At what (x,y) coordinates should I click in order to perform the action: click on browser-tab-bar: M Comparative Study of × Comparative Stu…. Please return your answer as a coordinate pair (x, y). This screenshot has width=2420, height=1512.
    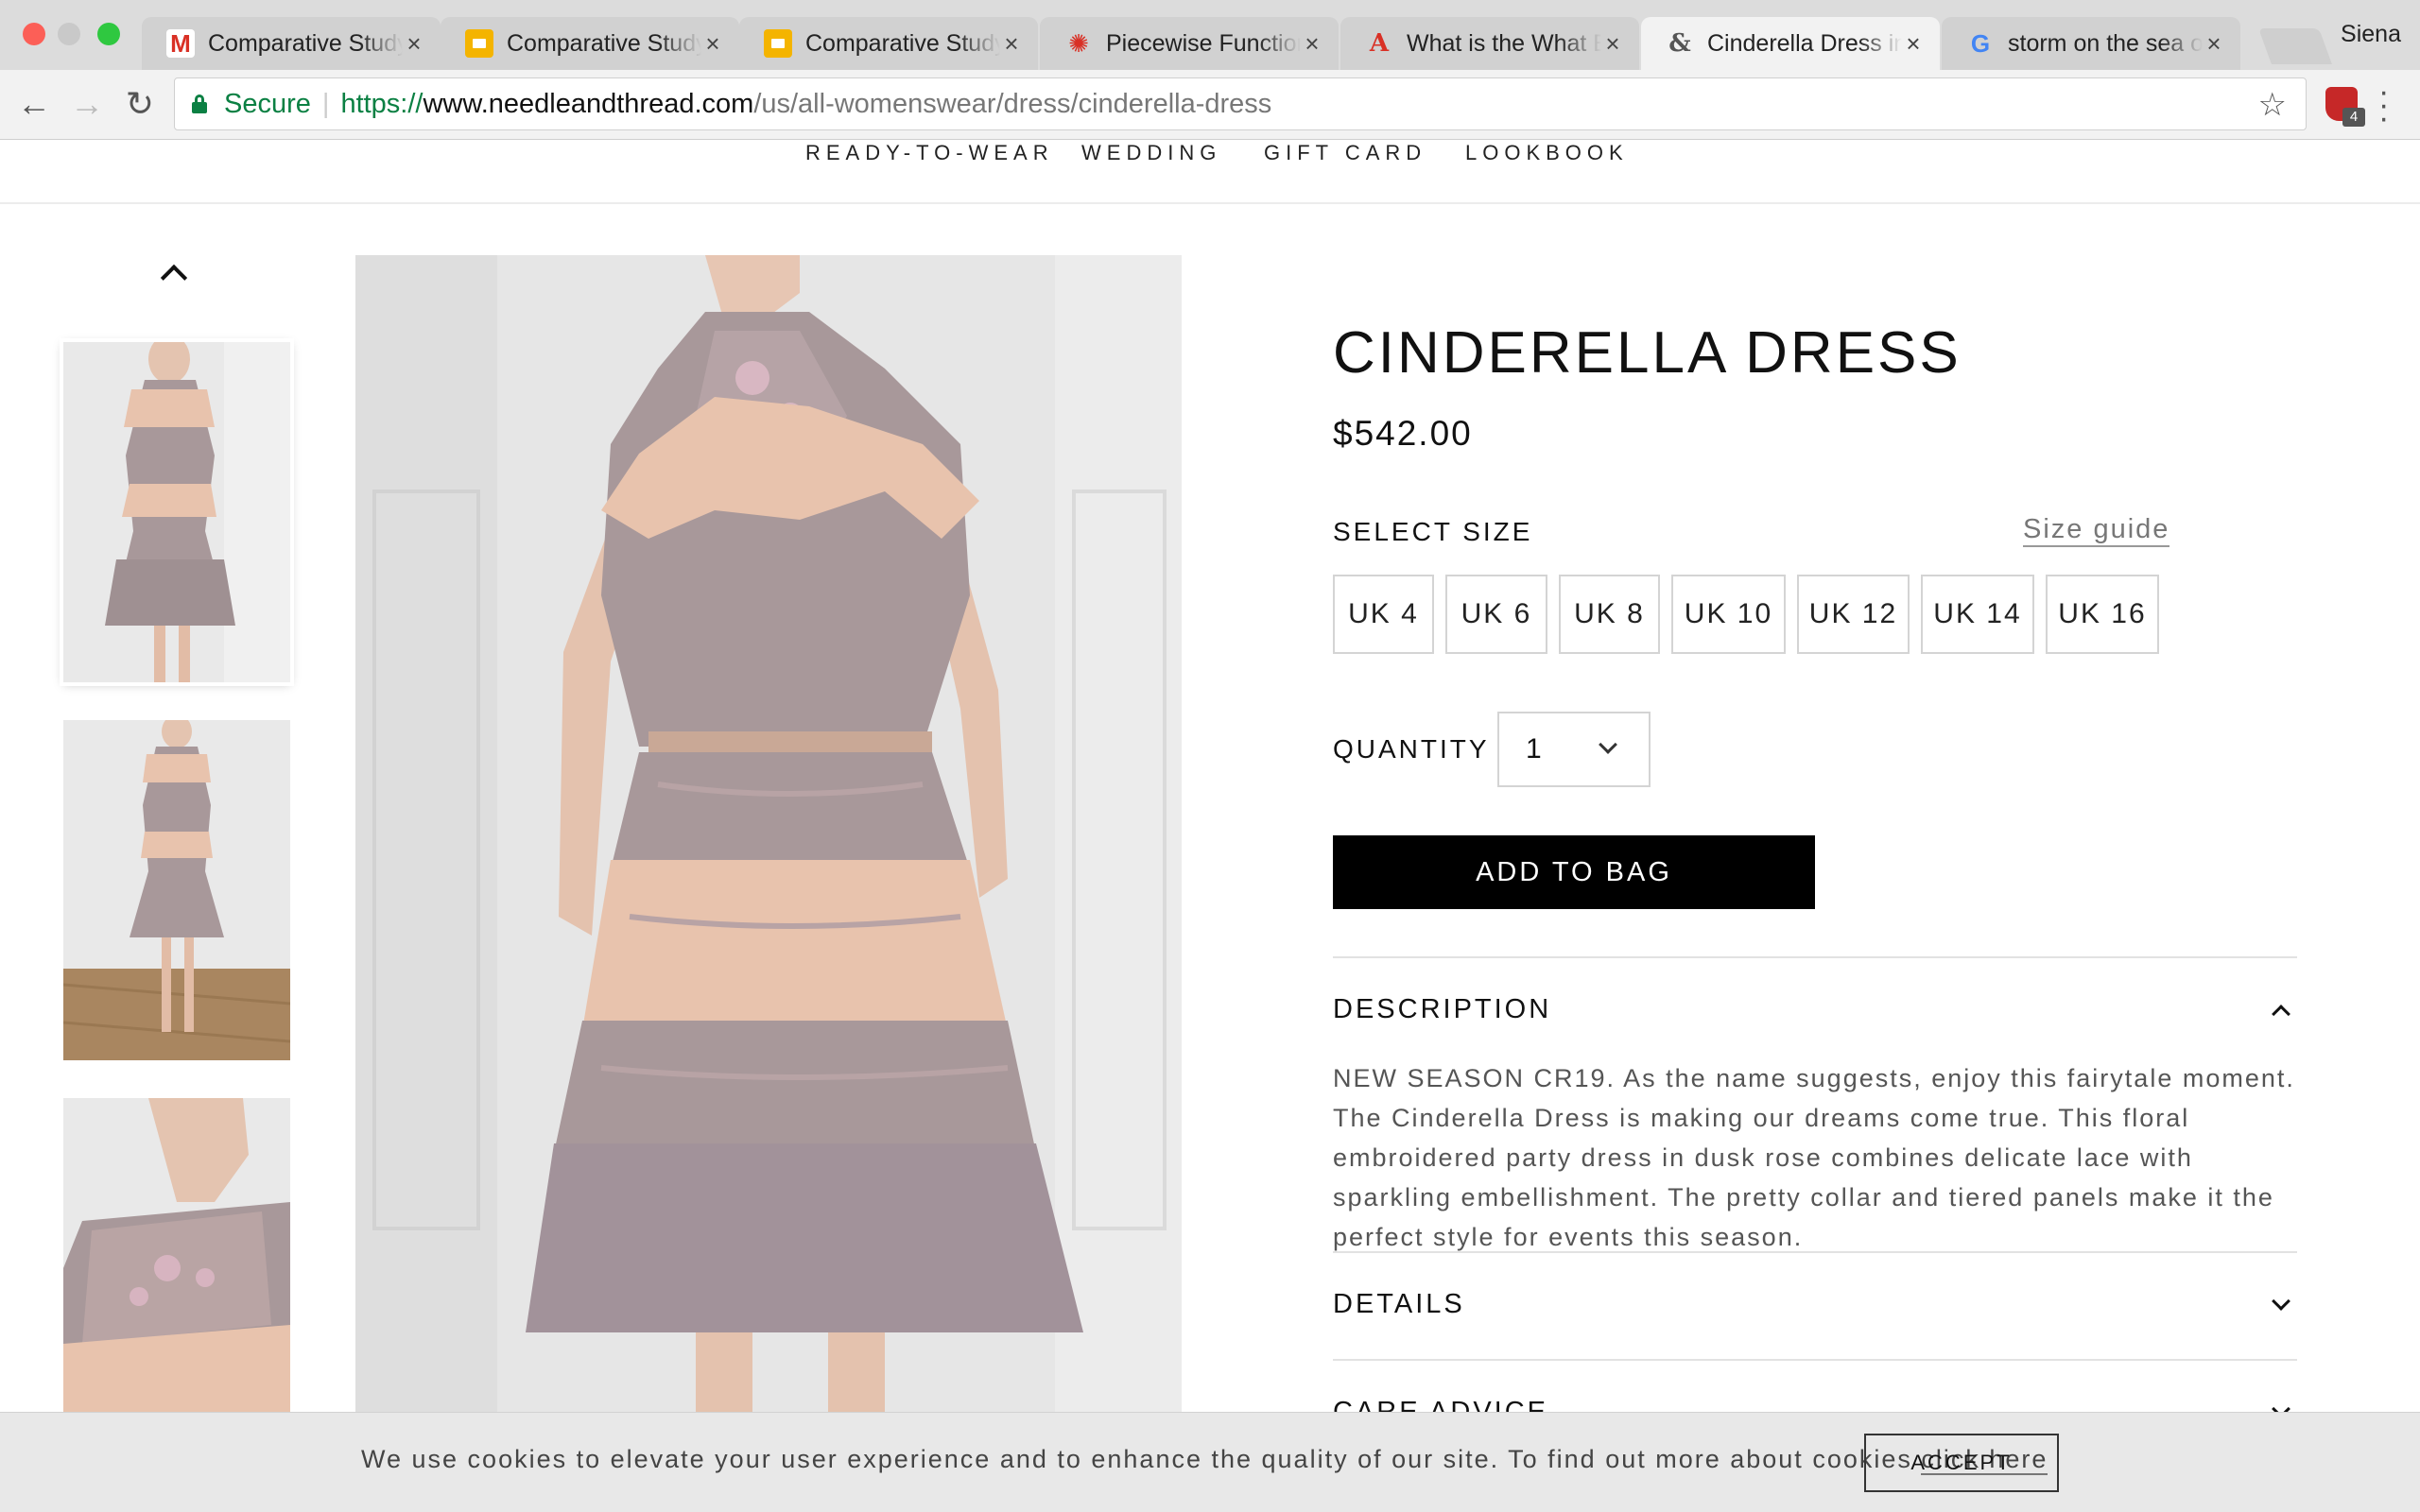
    Looking at the image, I should click on (1210, 35).